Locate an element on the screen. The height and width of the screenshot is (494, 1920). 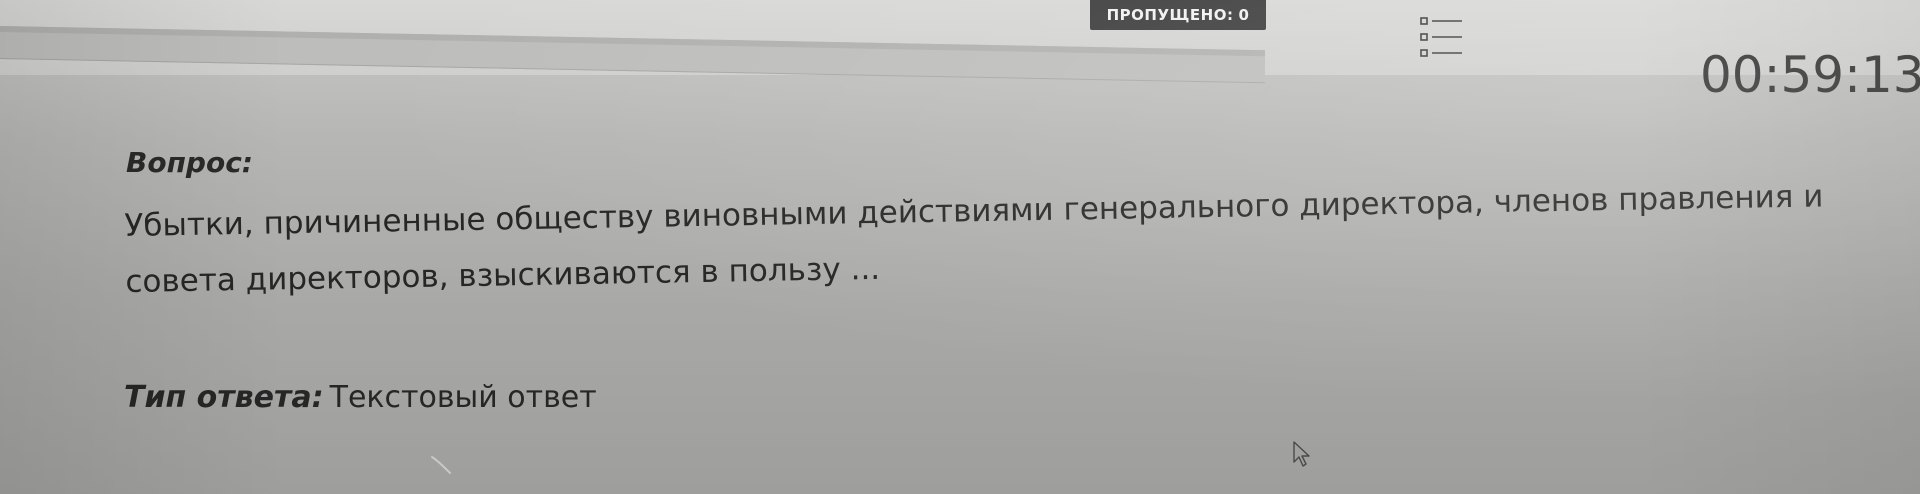
answer-type: Тип ответа: Текстовый ответ is located at coordinates (360, 397).